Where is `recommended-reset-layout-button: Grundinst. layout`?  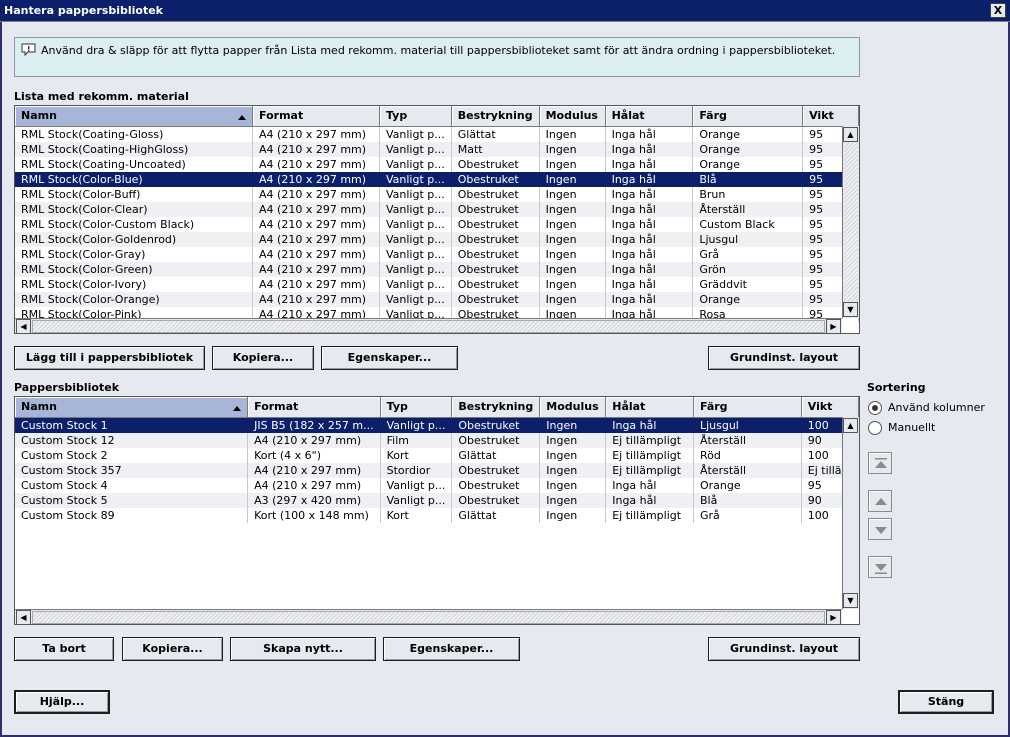
recommended-reset-layout-button: Grundinst. layout is located at coordinates (784, 358).